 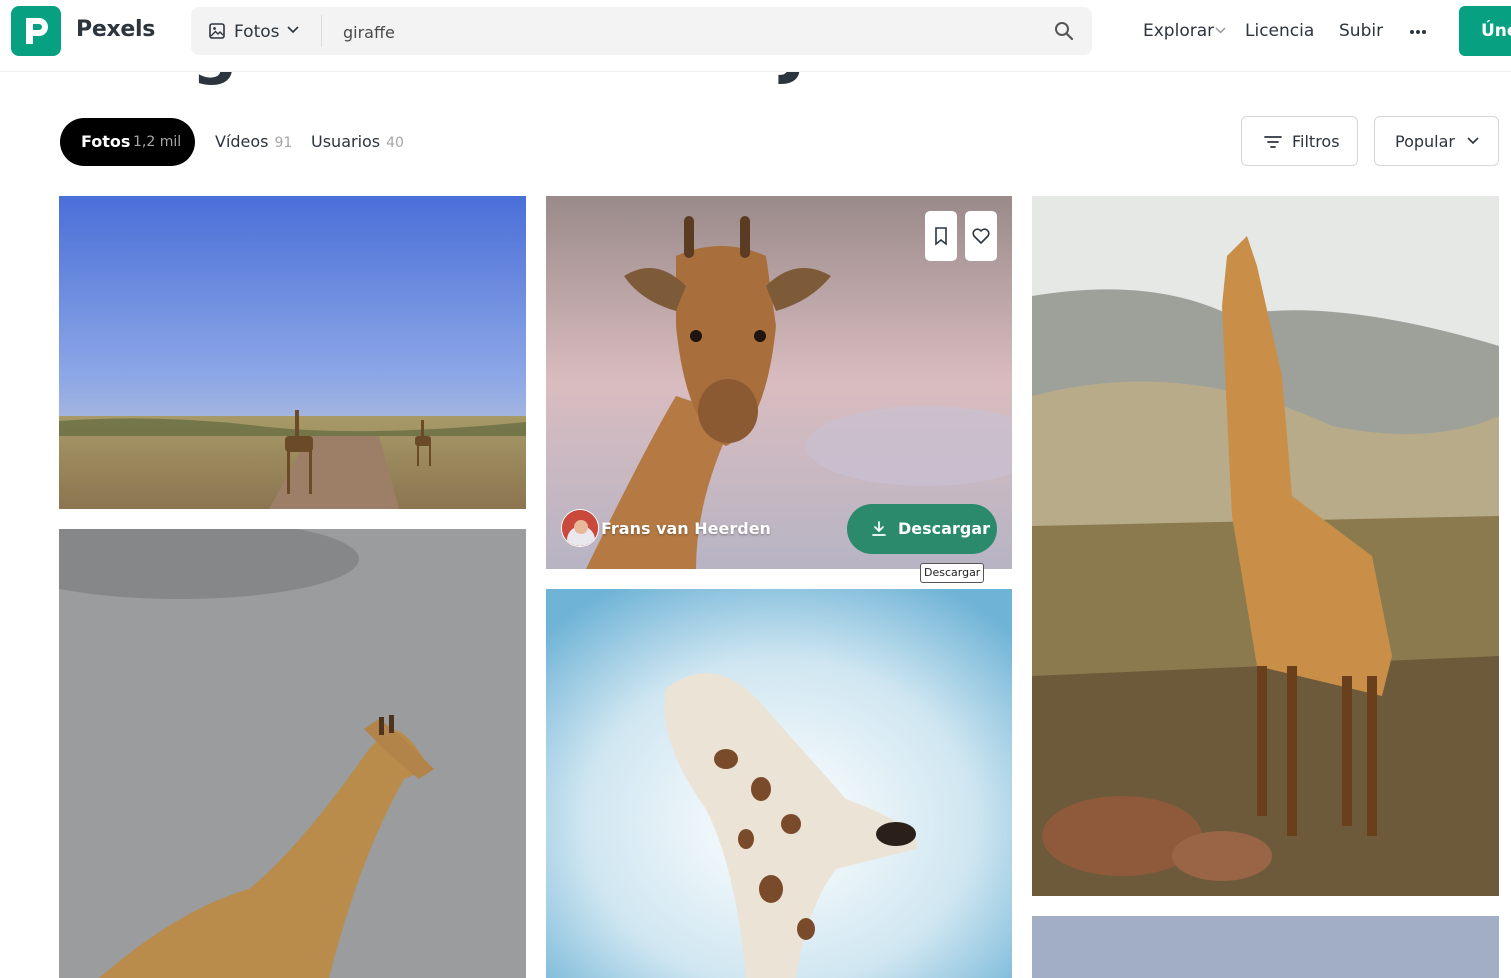 I want to click on pexels-logo, so click(x=36, y=31).